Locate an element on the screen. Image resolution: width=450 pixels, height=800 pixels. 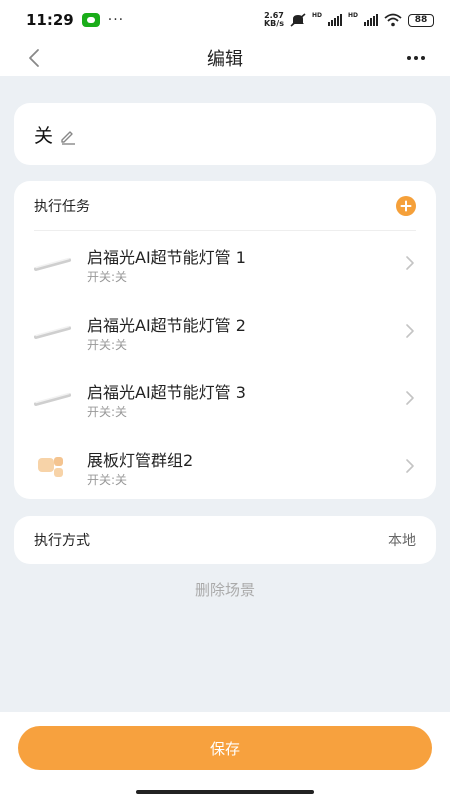
network-speed-unit: KB/s is located at coordinates (273, 23).